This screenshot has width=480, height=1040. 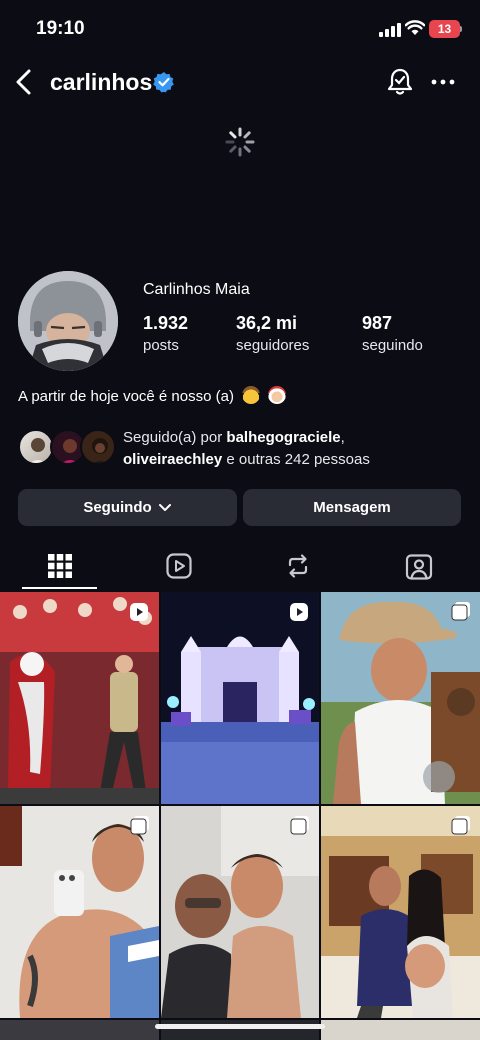 What do you see at coordinates (240, 567) in the screenshot?
I see `profile-tabs` at bounding box center [240, 567].